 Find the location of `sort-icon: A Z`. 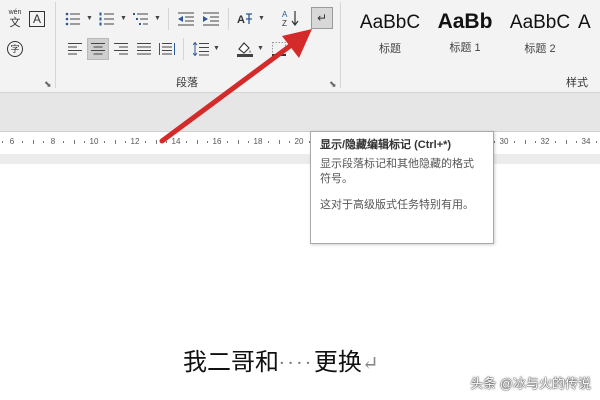

sort-icon: A Z is located at coordinates (290, 18).